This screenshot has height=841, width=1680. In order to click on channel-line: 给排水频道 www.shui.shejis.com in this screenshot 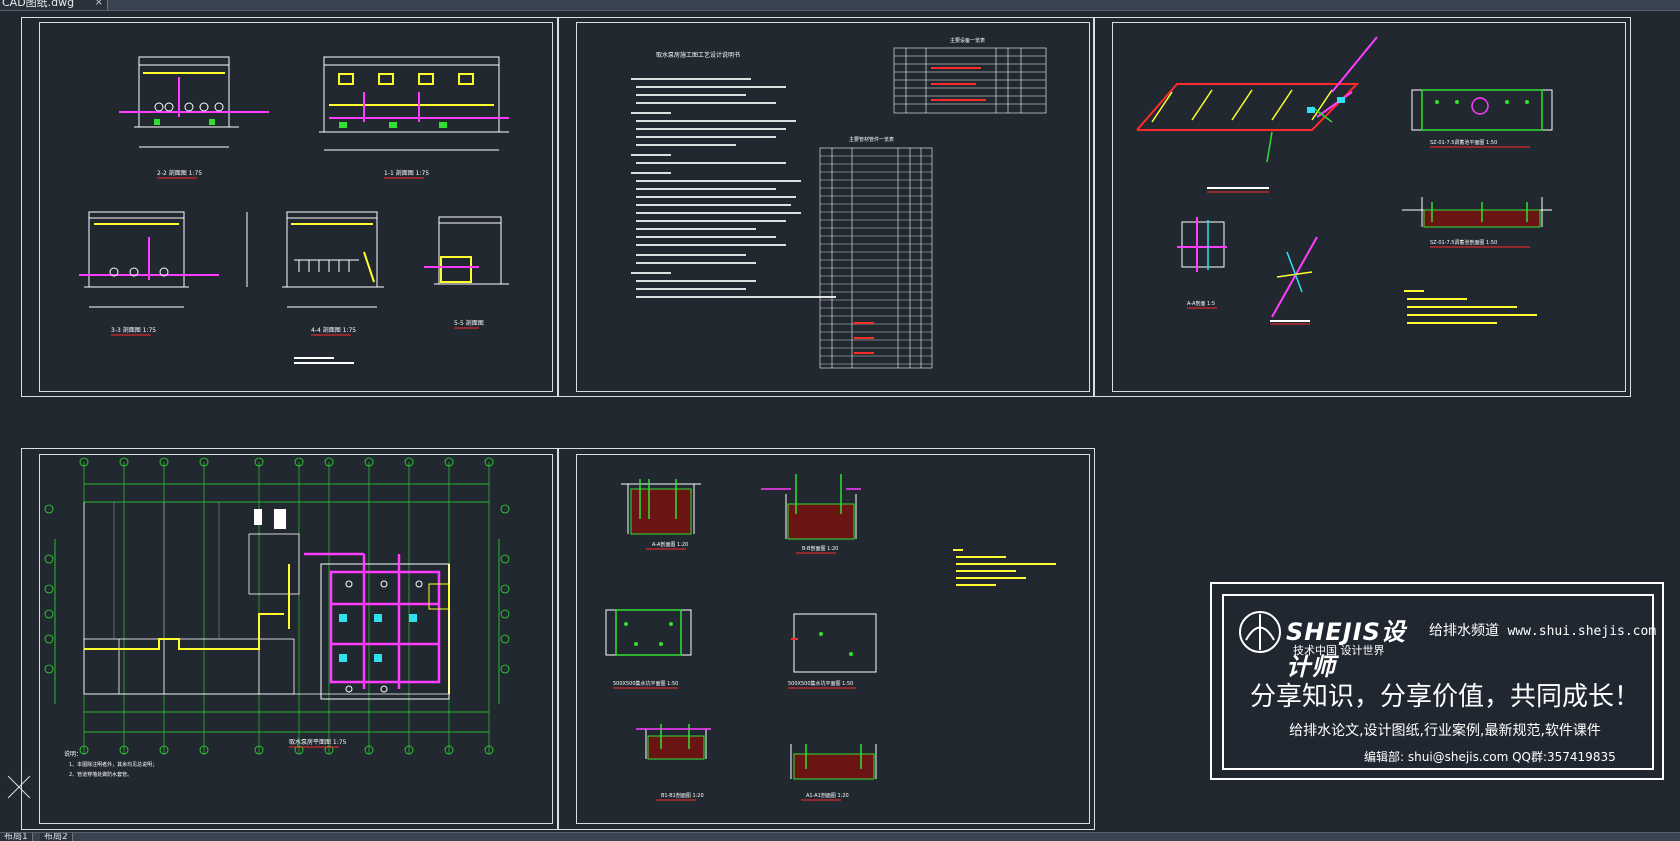, I will do `click(1542, 630)`.